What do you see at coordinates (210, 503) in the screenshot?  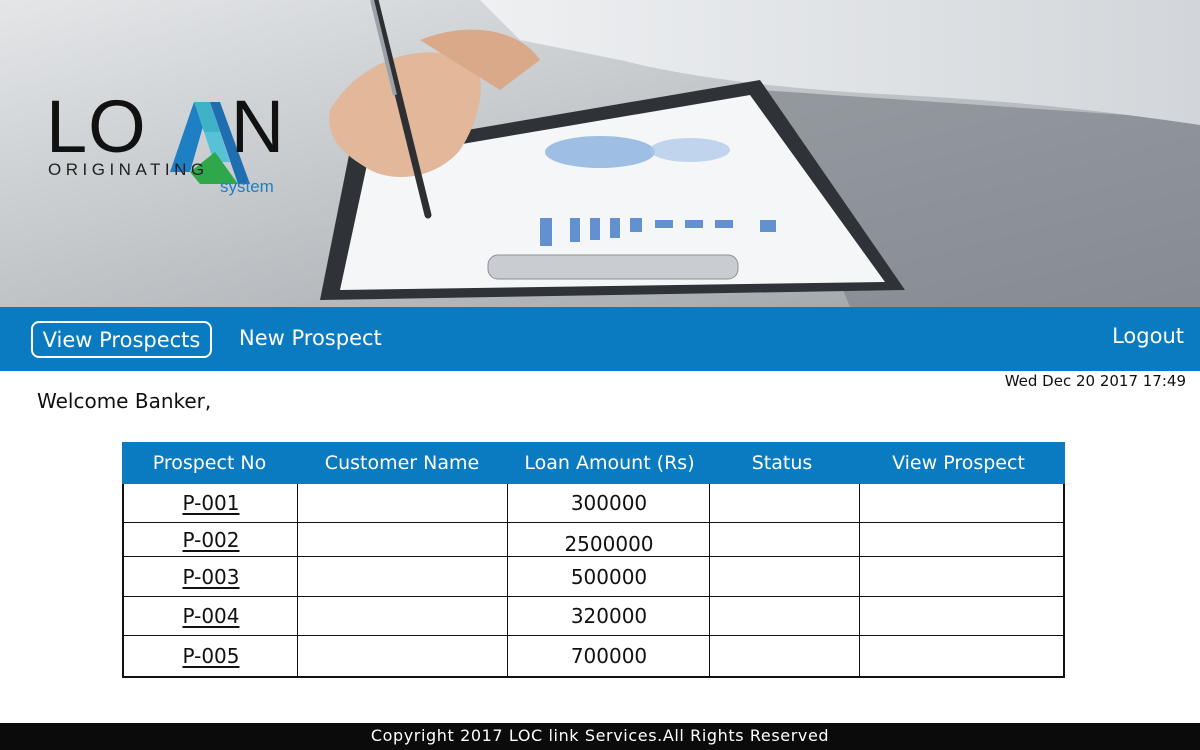 I see `prospect-link: P-001` at bounding box center [210, 503].